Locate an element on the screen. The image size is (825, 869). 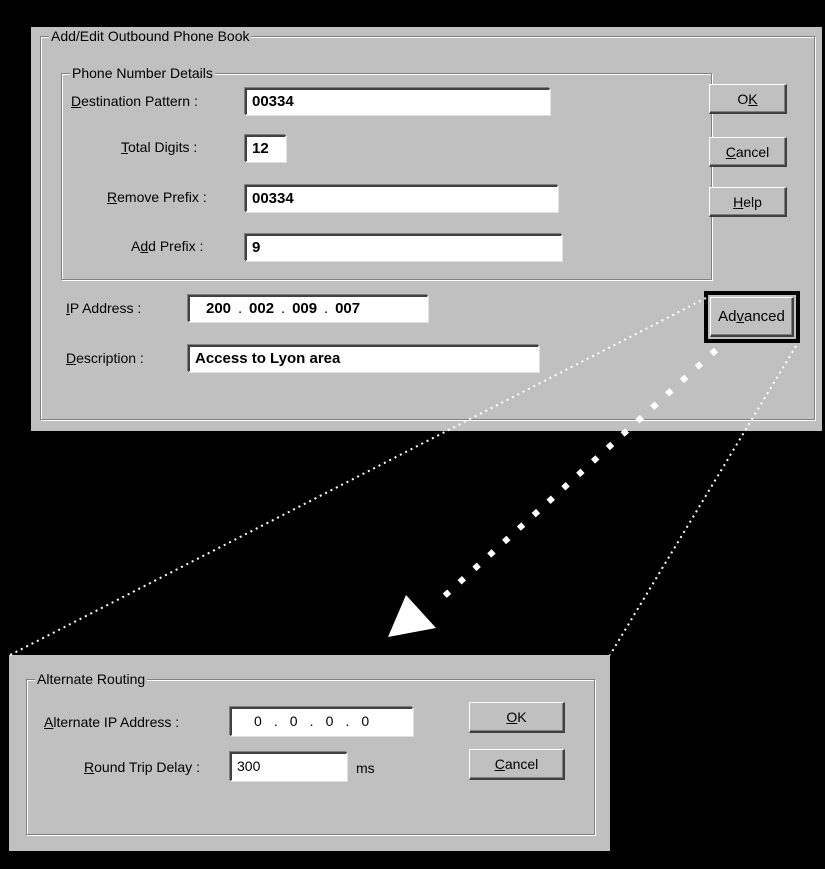
alternate-ip-address-label: Alternate IP Address : is located at coordinates (112, 722).